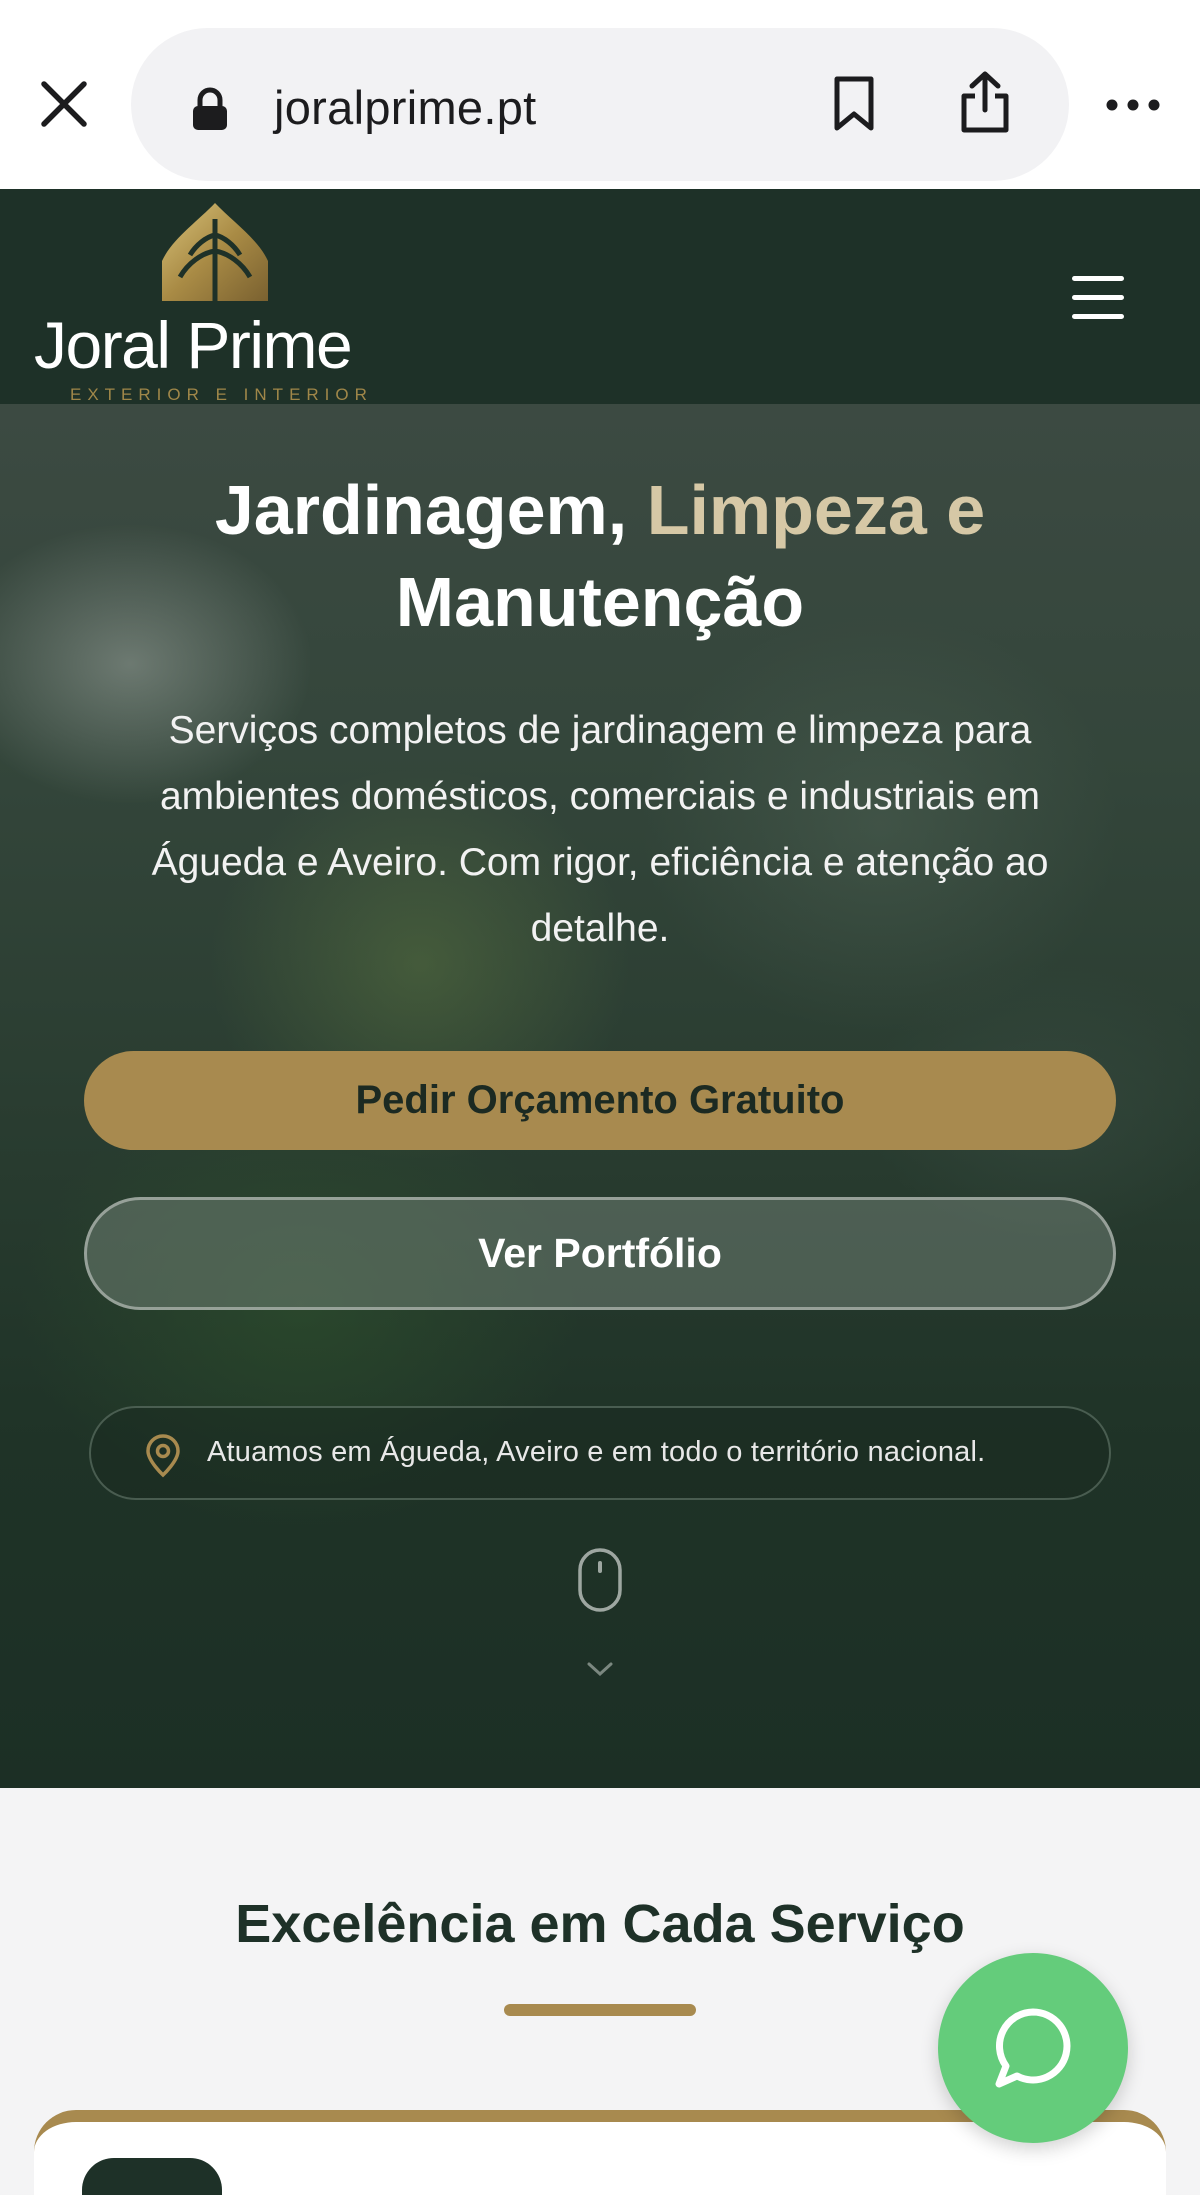 This screenshot has height=2195, width=1200. What do you see at coordinates (210, 109) in the screenshot?
I see `lock-icon` at bounding box center [210, 109].